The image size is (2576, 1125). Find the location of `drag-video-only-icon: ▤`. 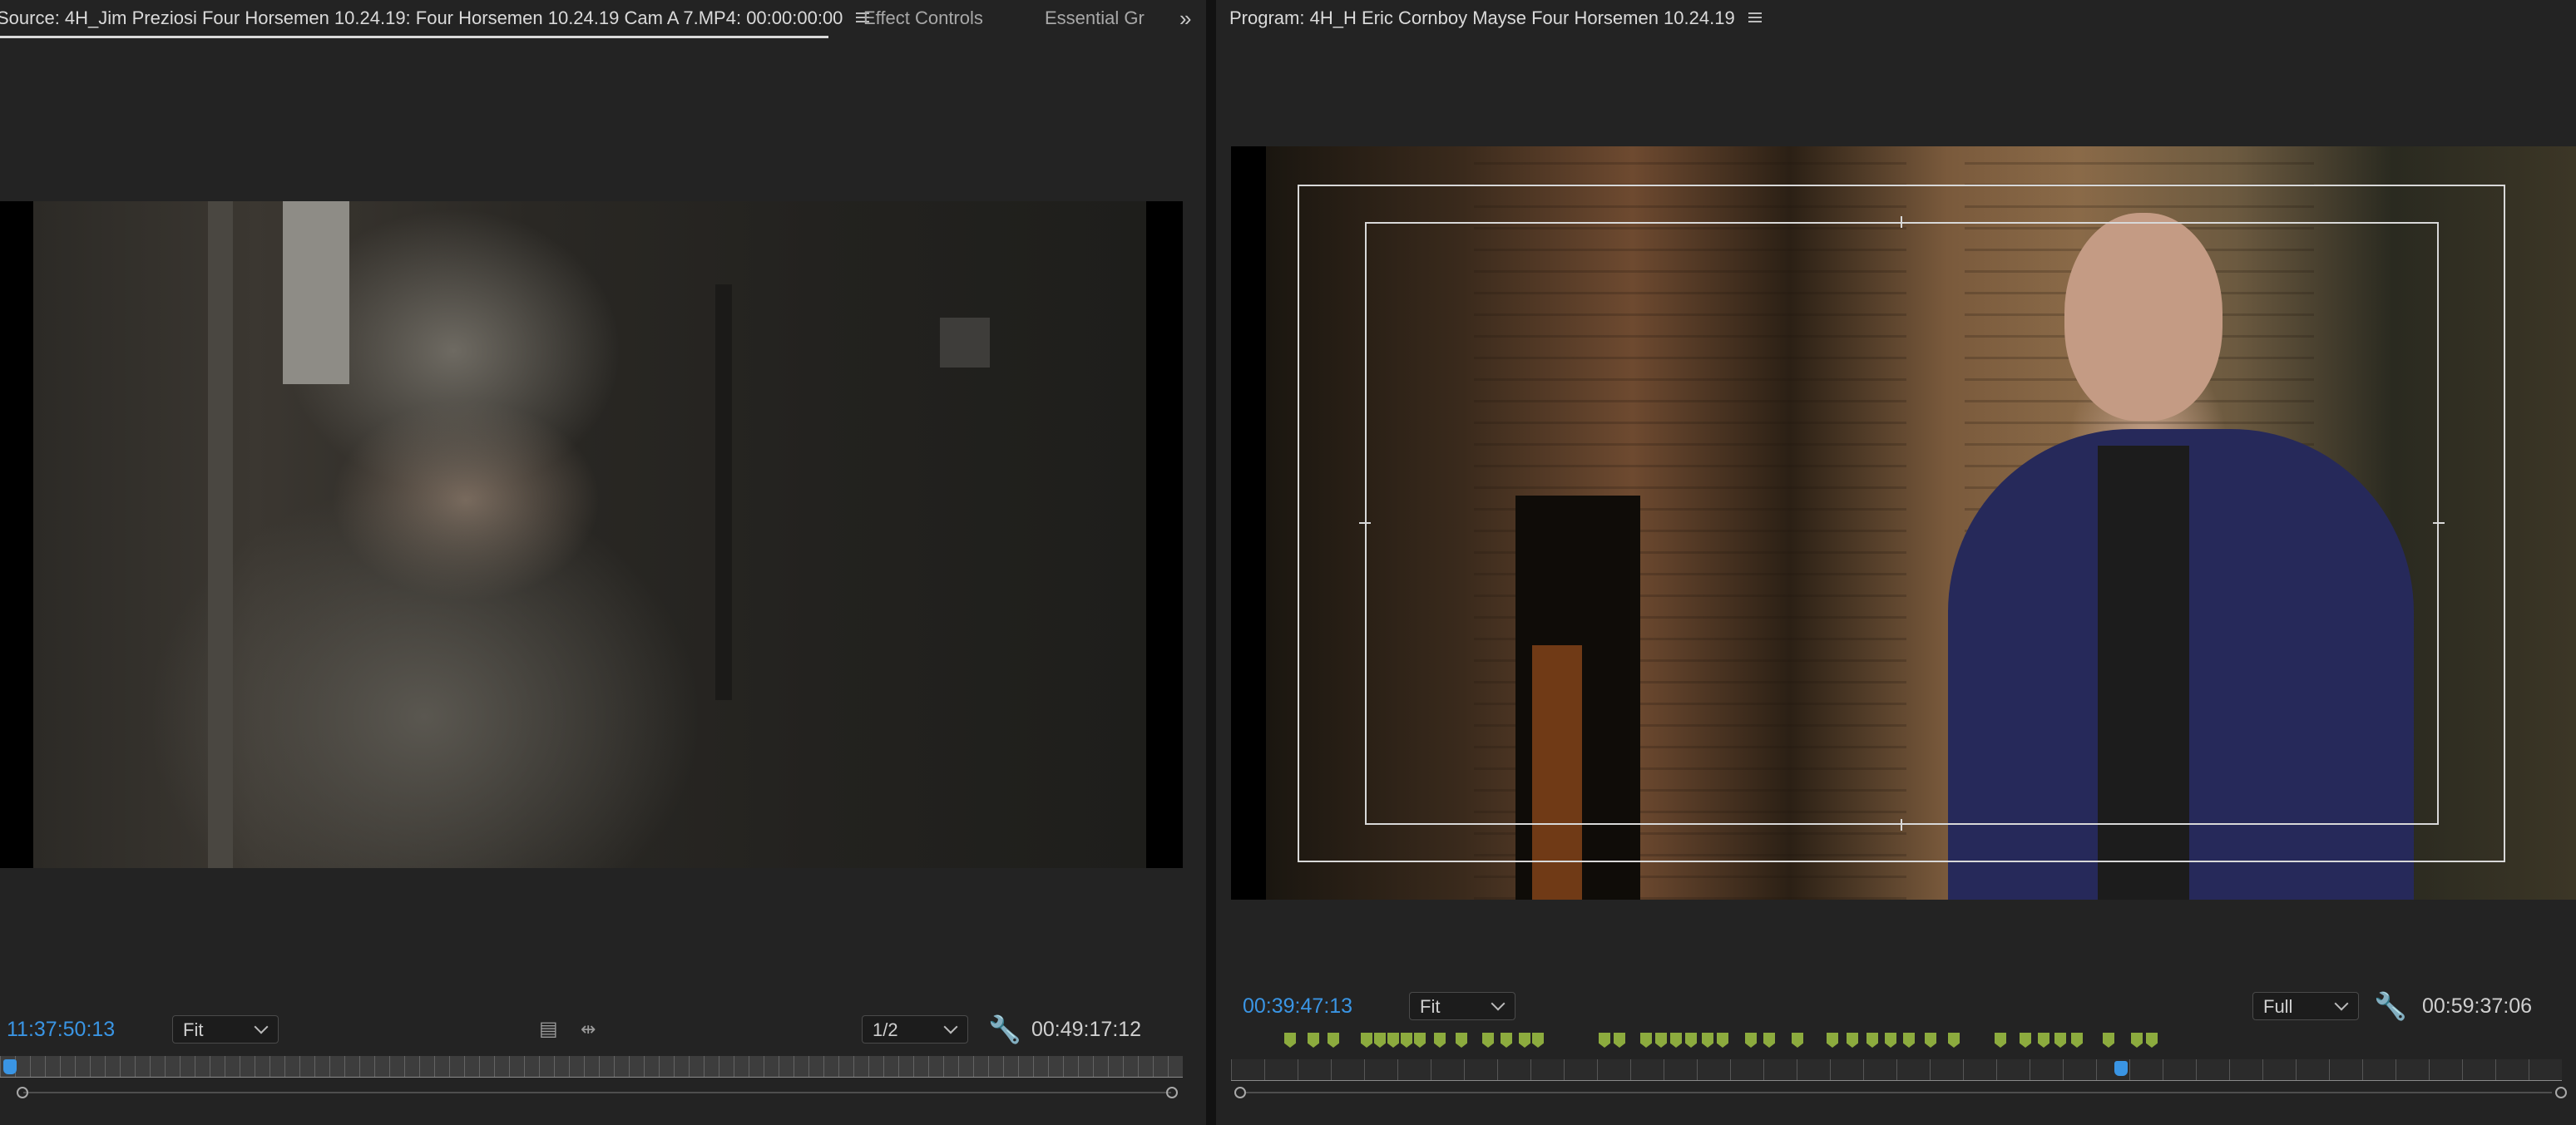

drag-video-only-icon: ▤ is located at coordinates (548, 1029).